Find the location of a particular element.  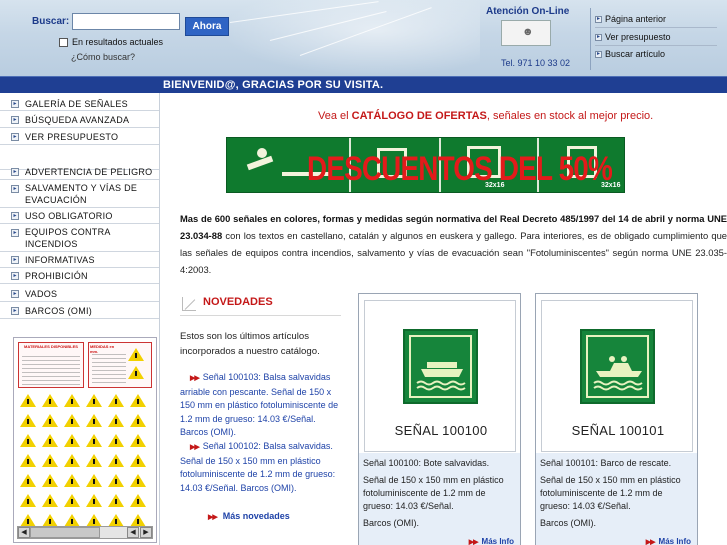

welcome-bar: BIENVENID@, GRACIAS POR SU VISITA. is located at coordinates (363, 84).